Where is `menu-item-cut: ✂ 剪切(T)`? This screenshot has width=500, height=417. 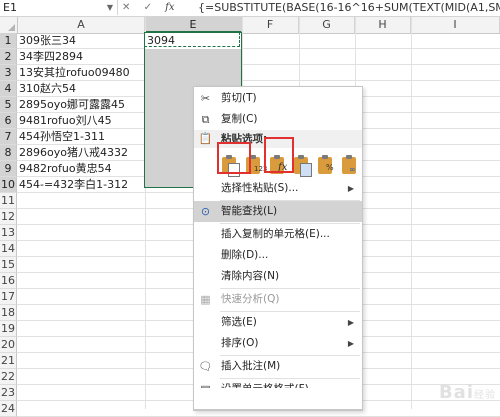
menu-item-cut: ✂ 剪切(T) is located at coordinates (278, 98).